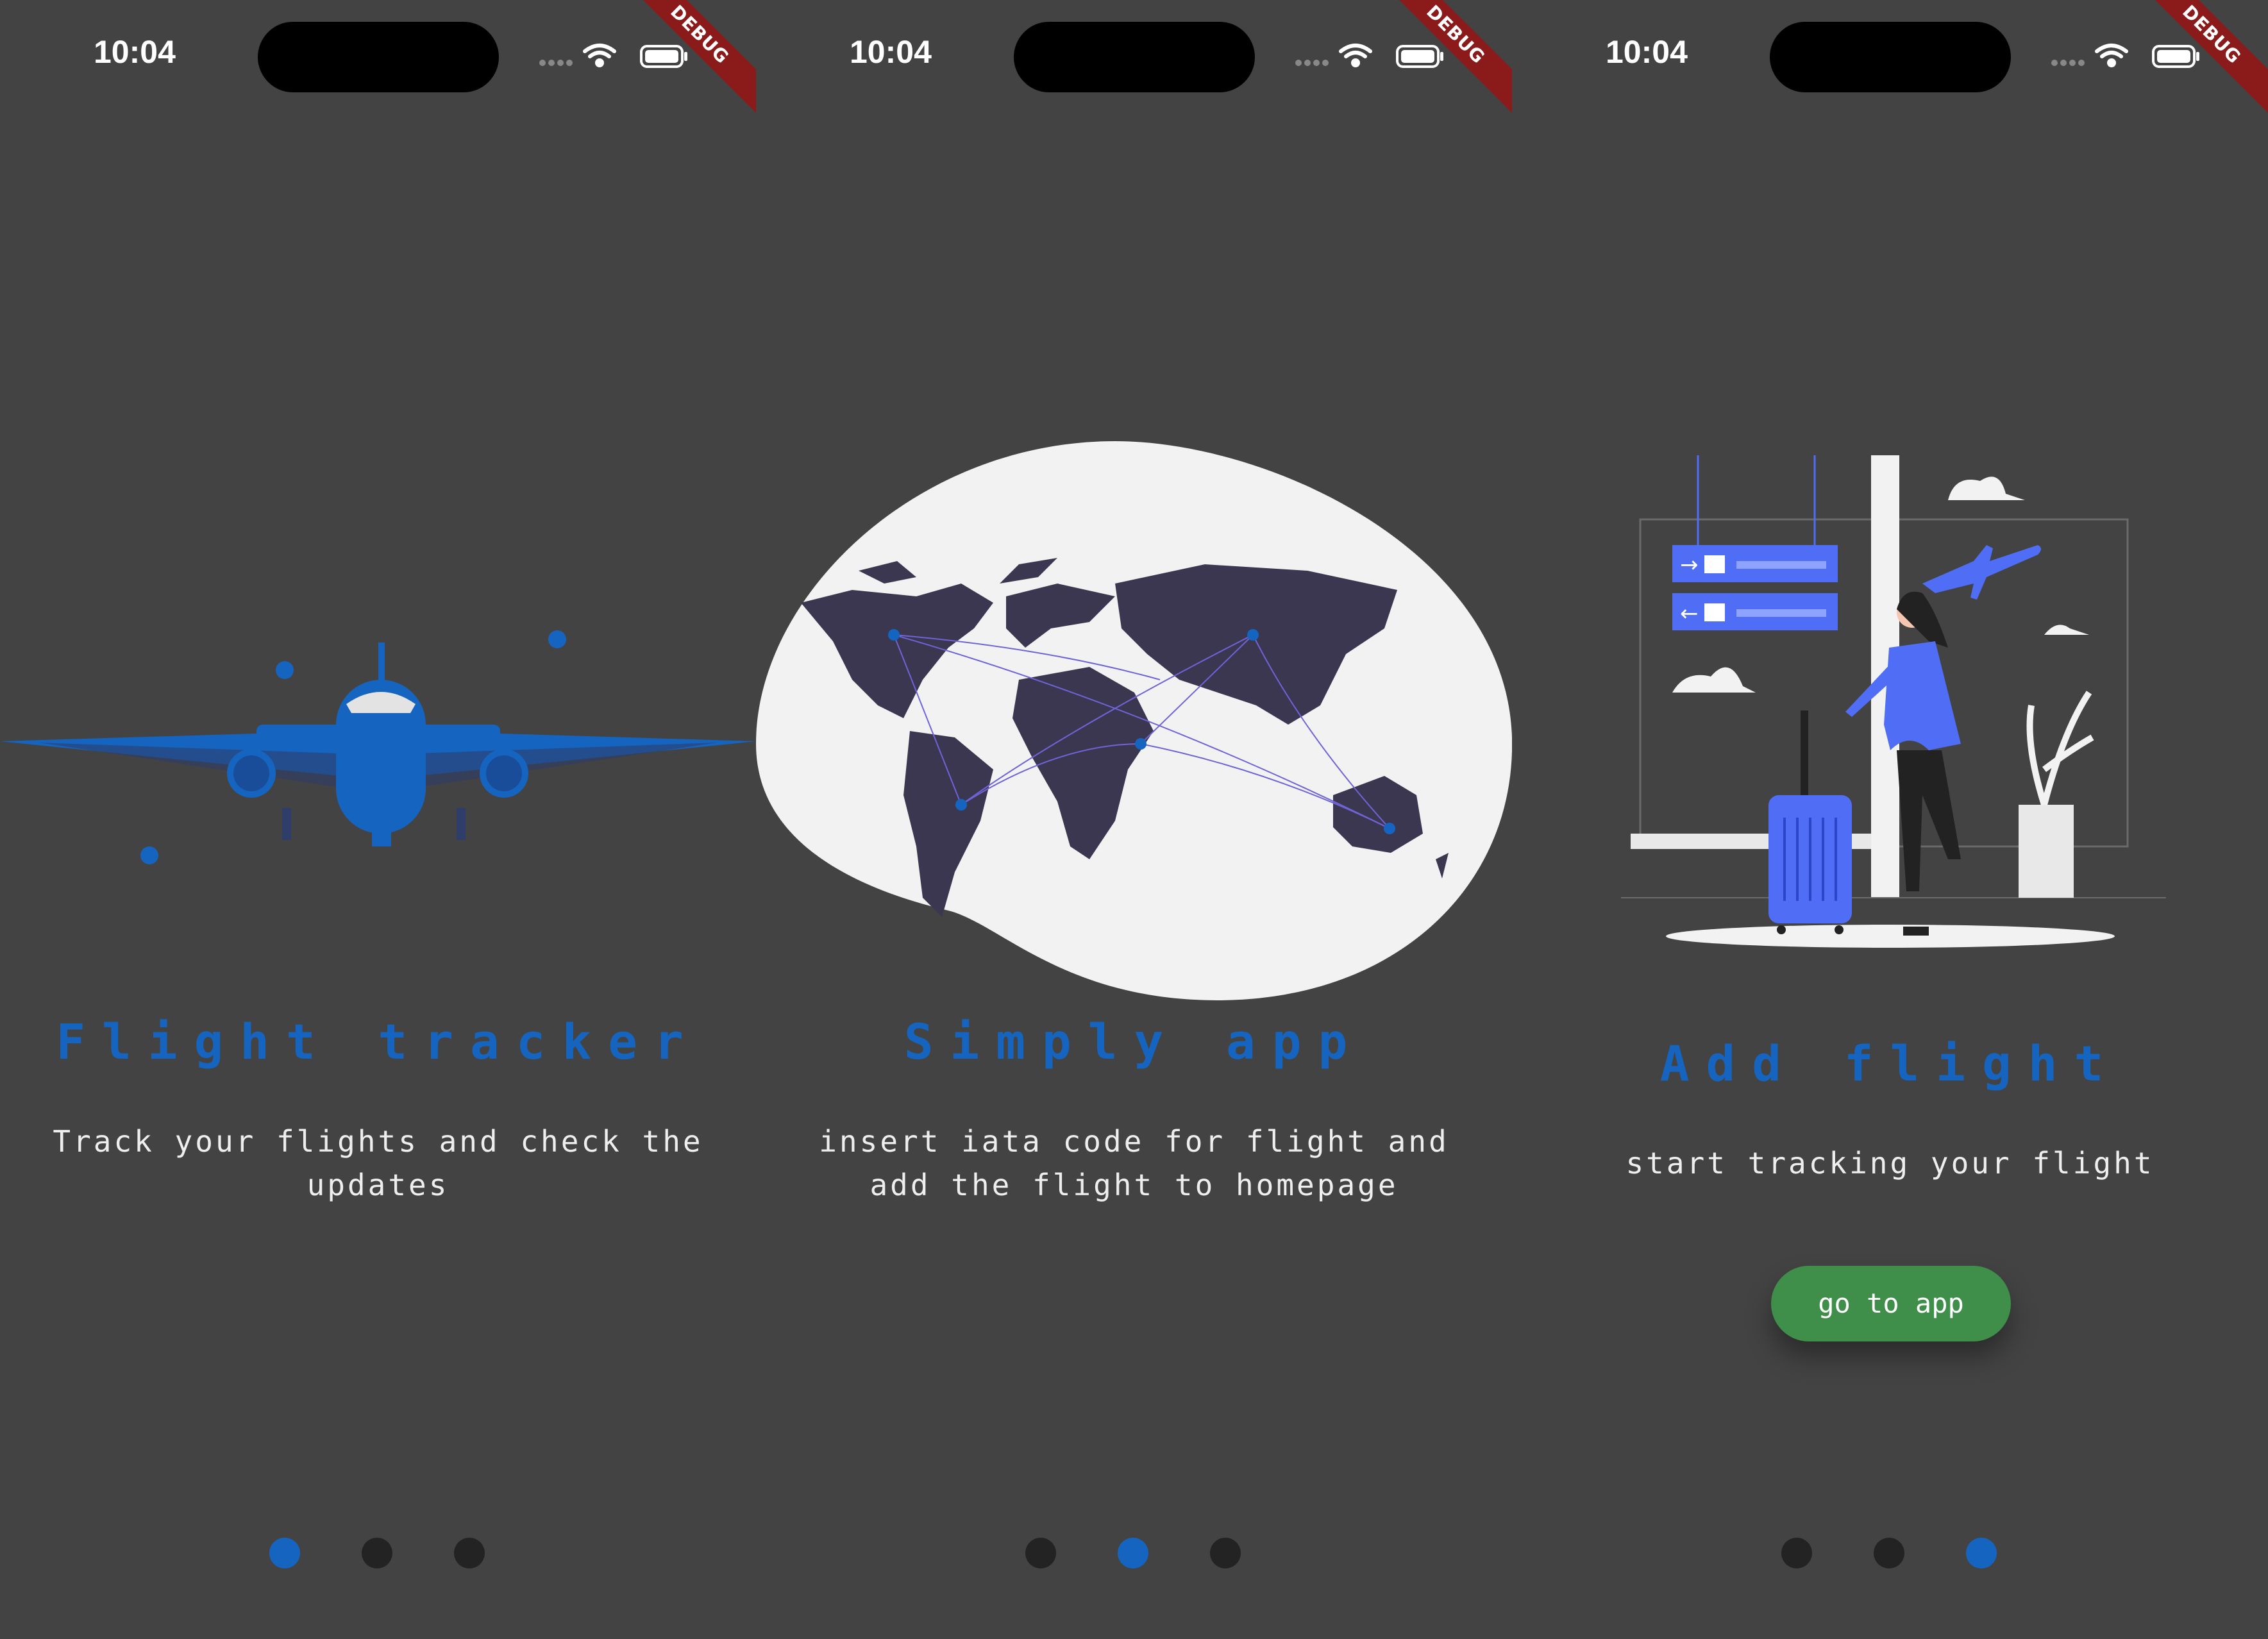 Image resolution: width=2268 pixels, height=1639 pixels. What do you see at coordinates (378, 747) in the screenshot?
I see `airplane-illustration` at bounding box center [378, 747].